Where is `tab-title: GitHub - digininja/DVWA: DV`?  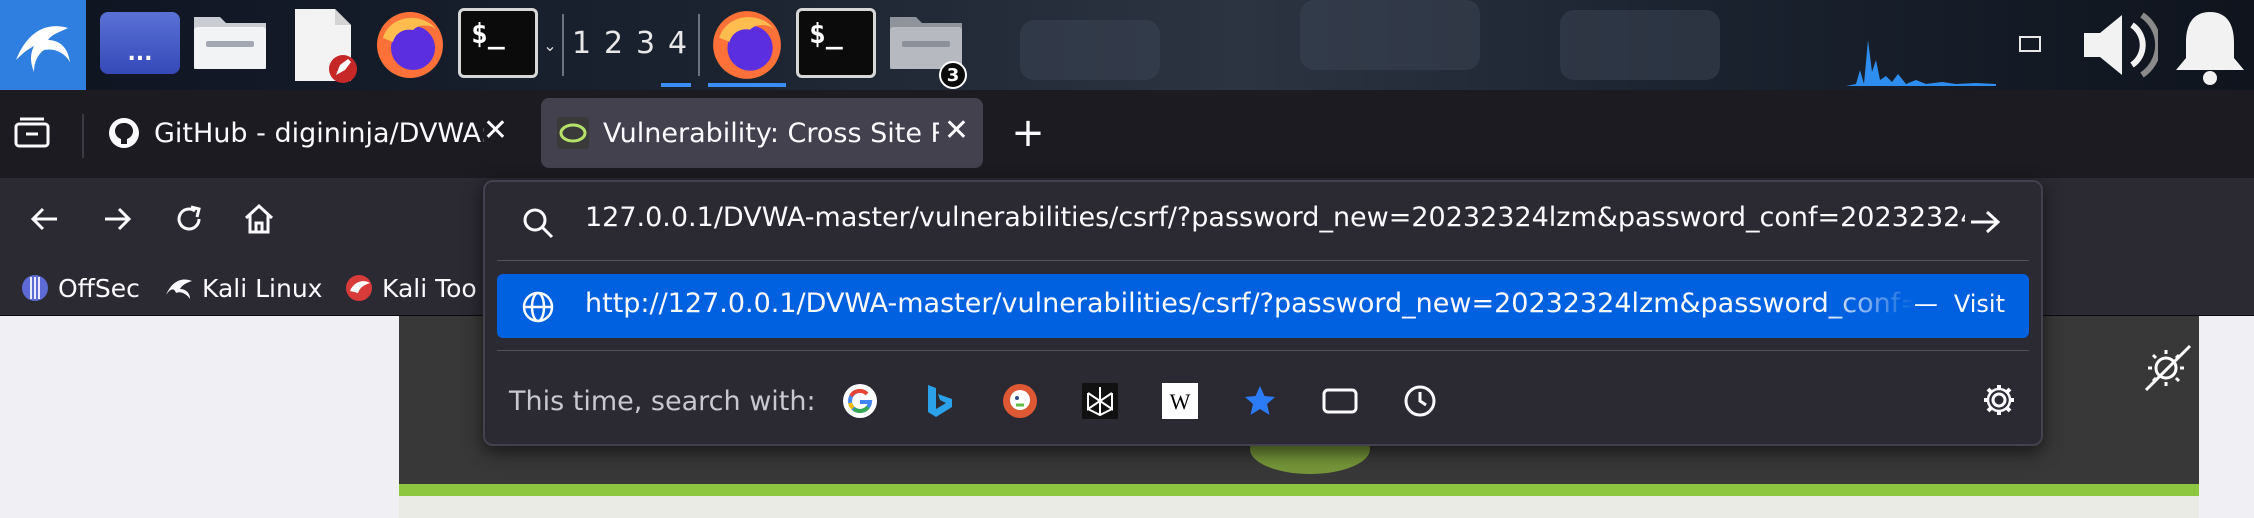 tab-title: GitHub - digininja/DVWA: DV is located at coordinates (319, 133).